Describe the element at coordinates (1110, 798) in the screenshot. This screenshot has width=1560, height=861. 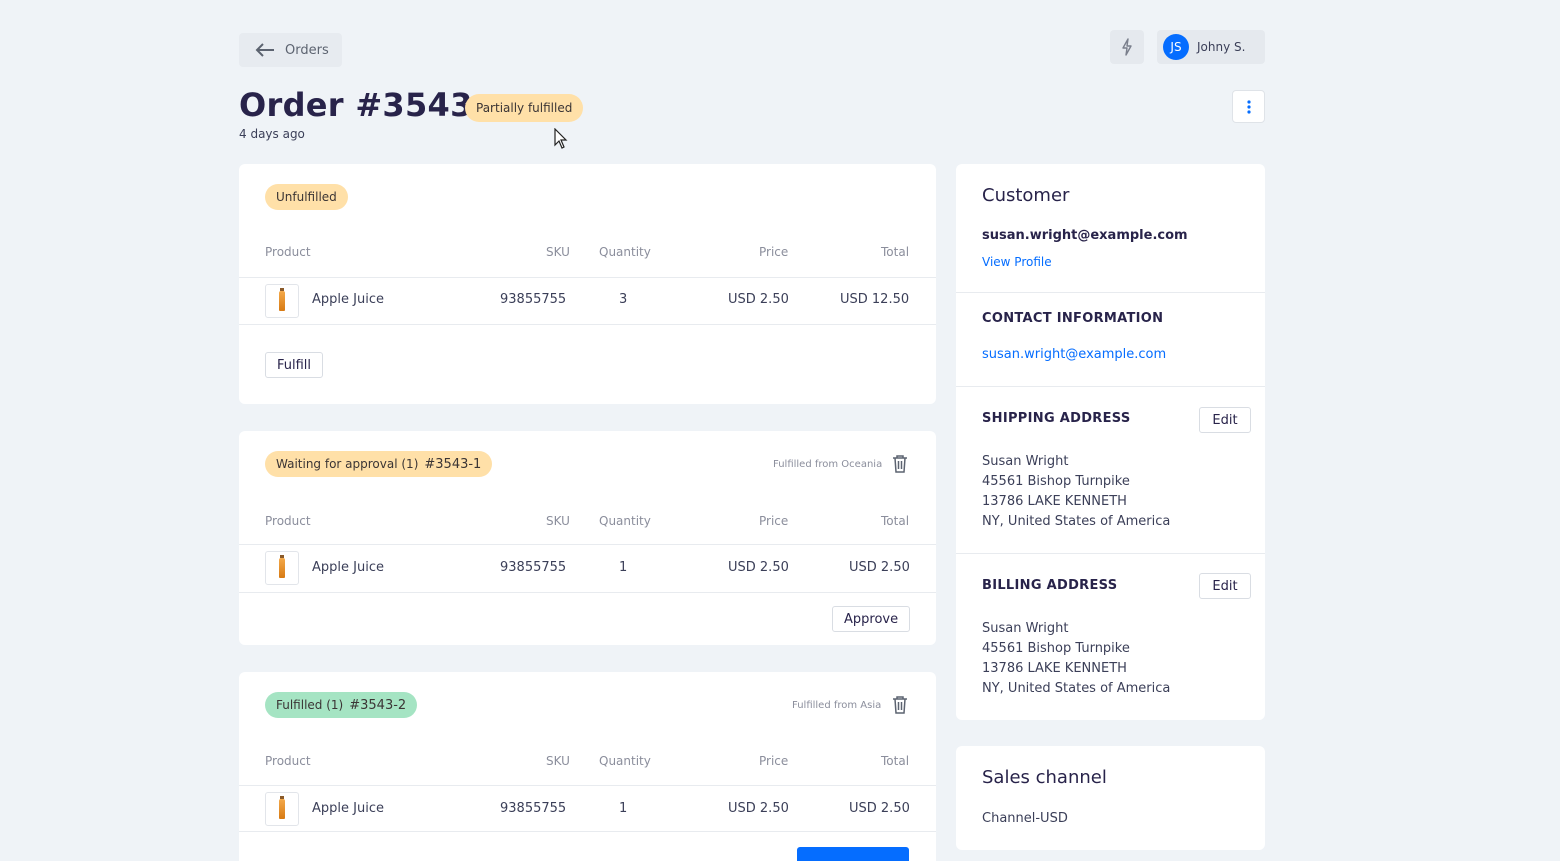
I see `sales-channel-card: Sales channel Channel-USD` at that location.